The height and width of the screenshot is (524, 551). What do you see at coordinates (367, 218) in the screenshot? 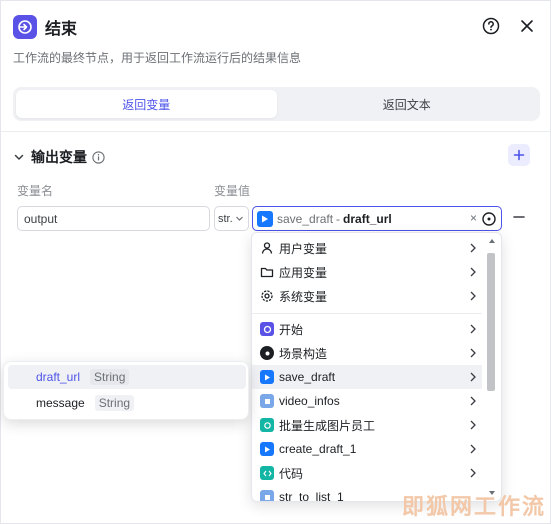
I see `reference-variable-name: draft_url` at bounding box center [367, 218].